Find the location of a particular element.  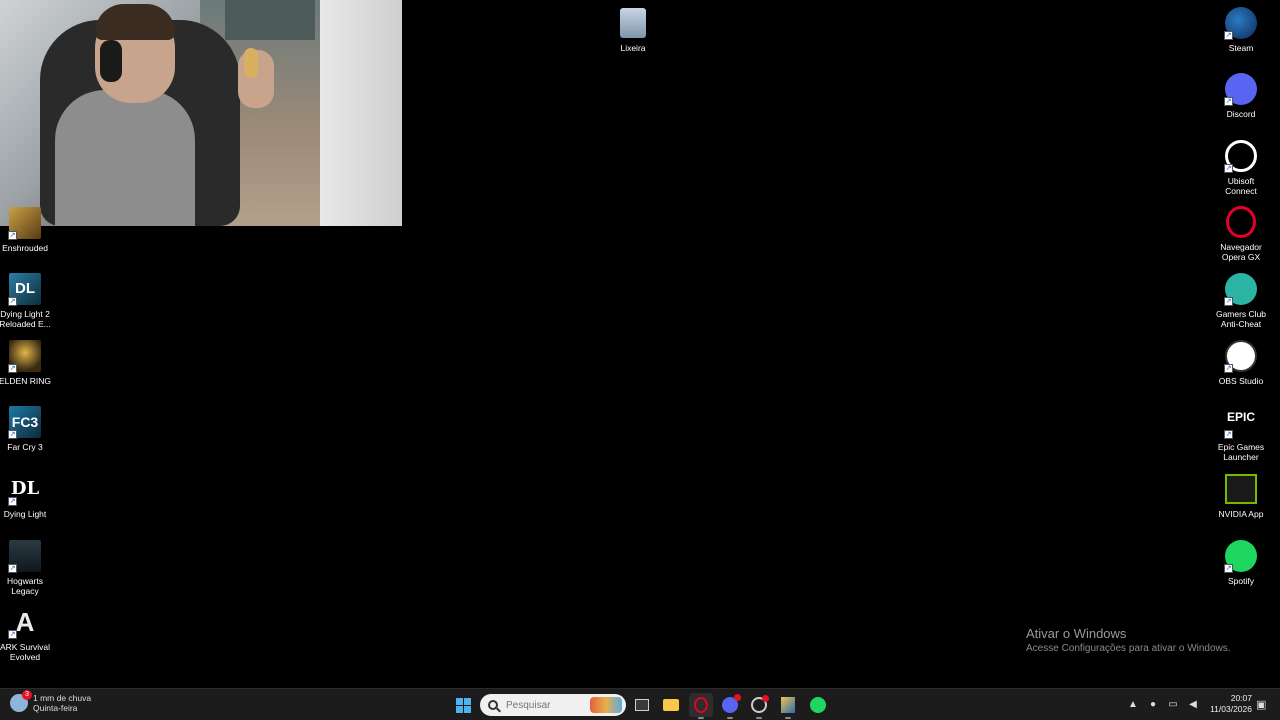

weather-day: Quinta-feira is located at coordinates (55, 708).